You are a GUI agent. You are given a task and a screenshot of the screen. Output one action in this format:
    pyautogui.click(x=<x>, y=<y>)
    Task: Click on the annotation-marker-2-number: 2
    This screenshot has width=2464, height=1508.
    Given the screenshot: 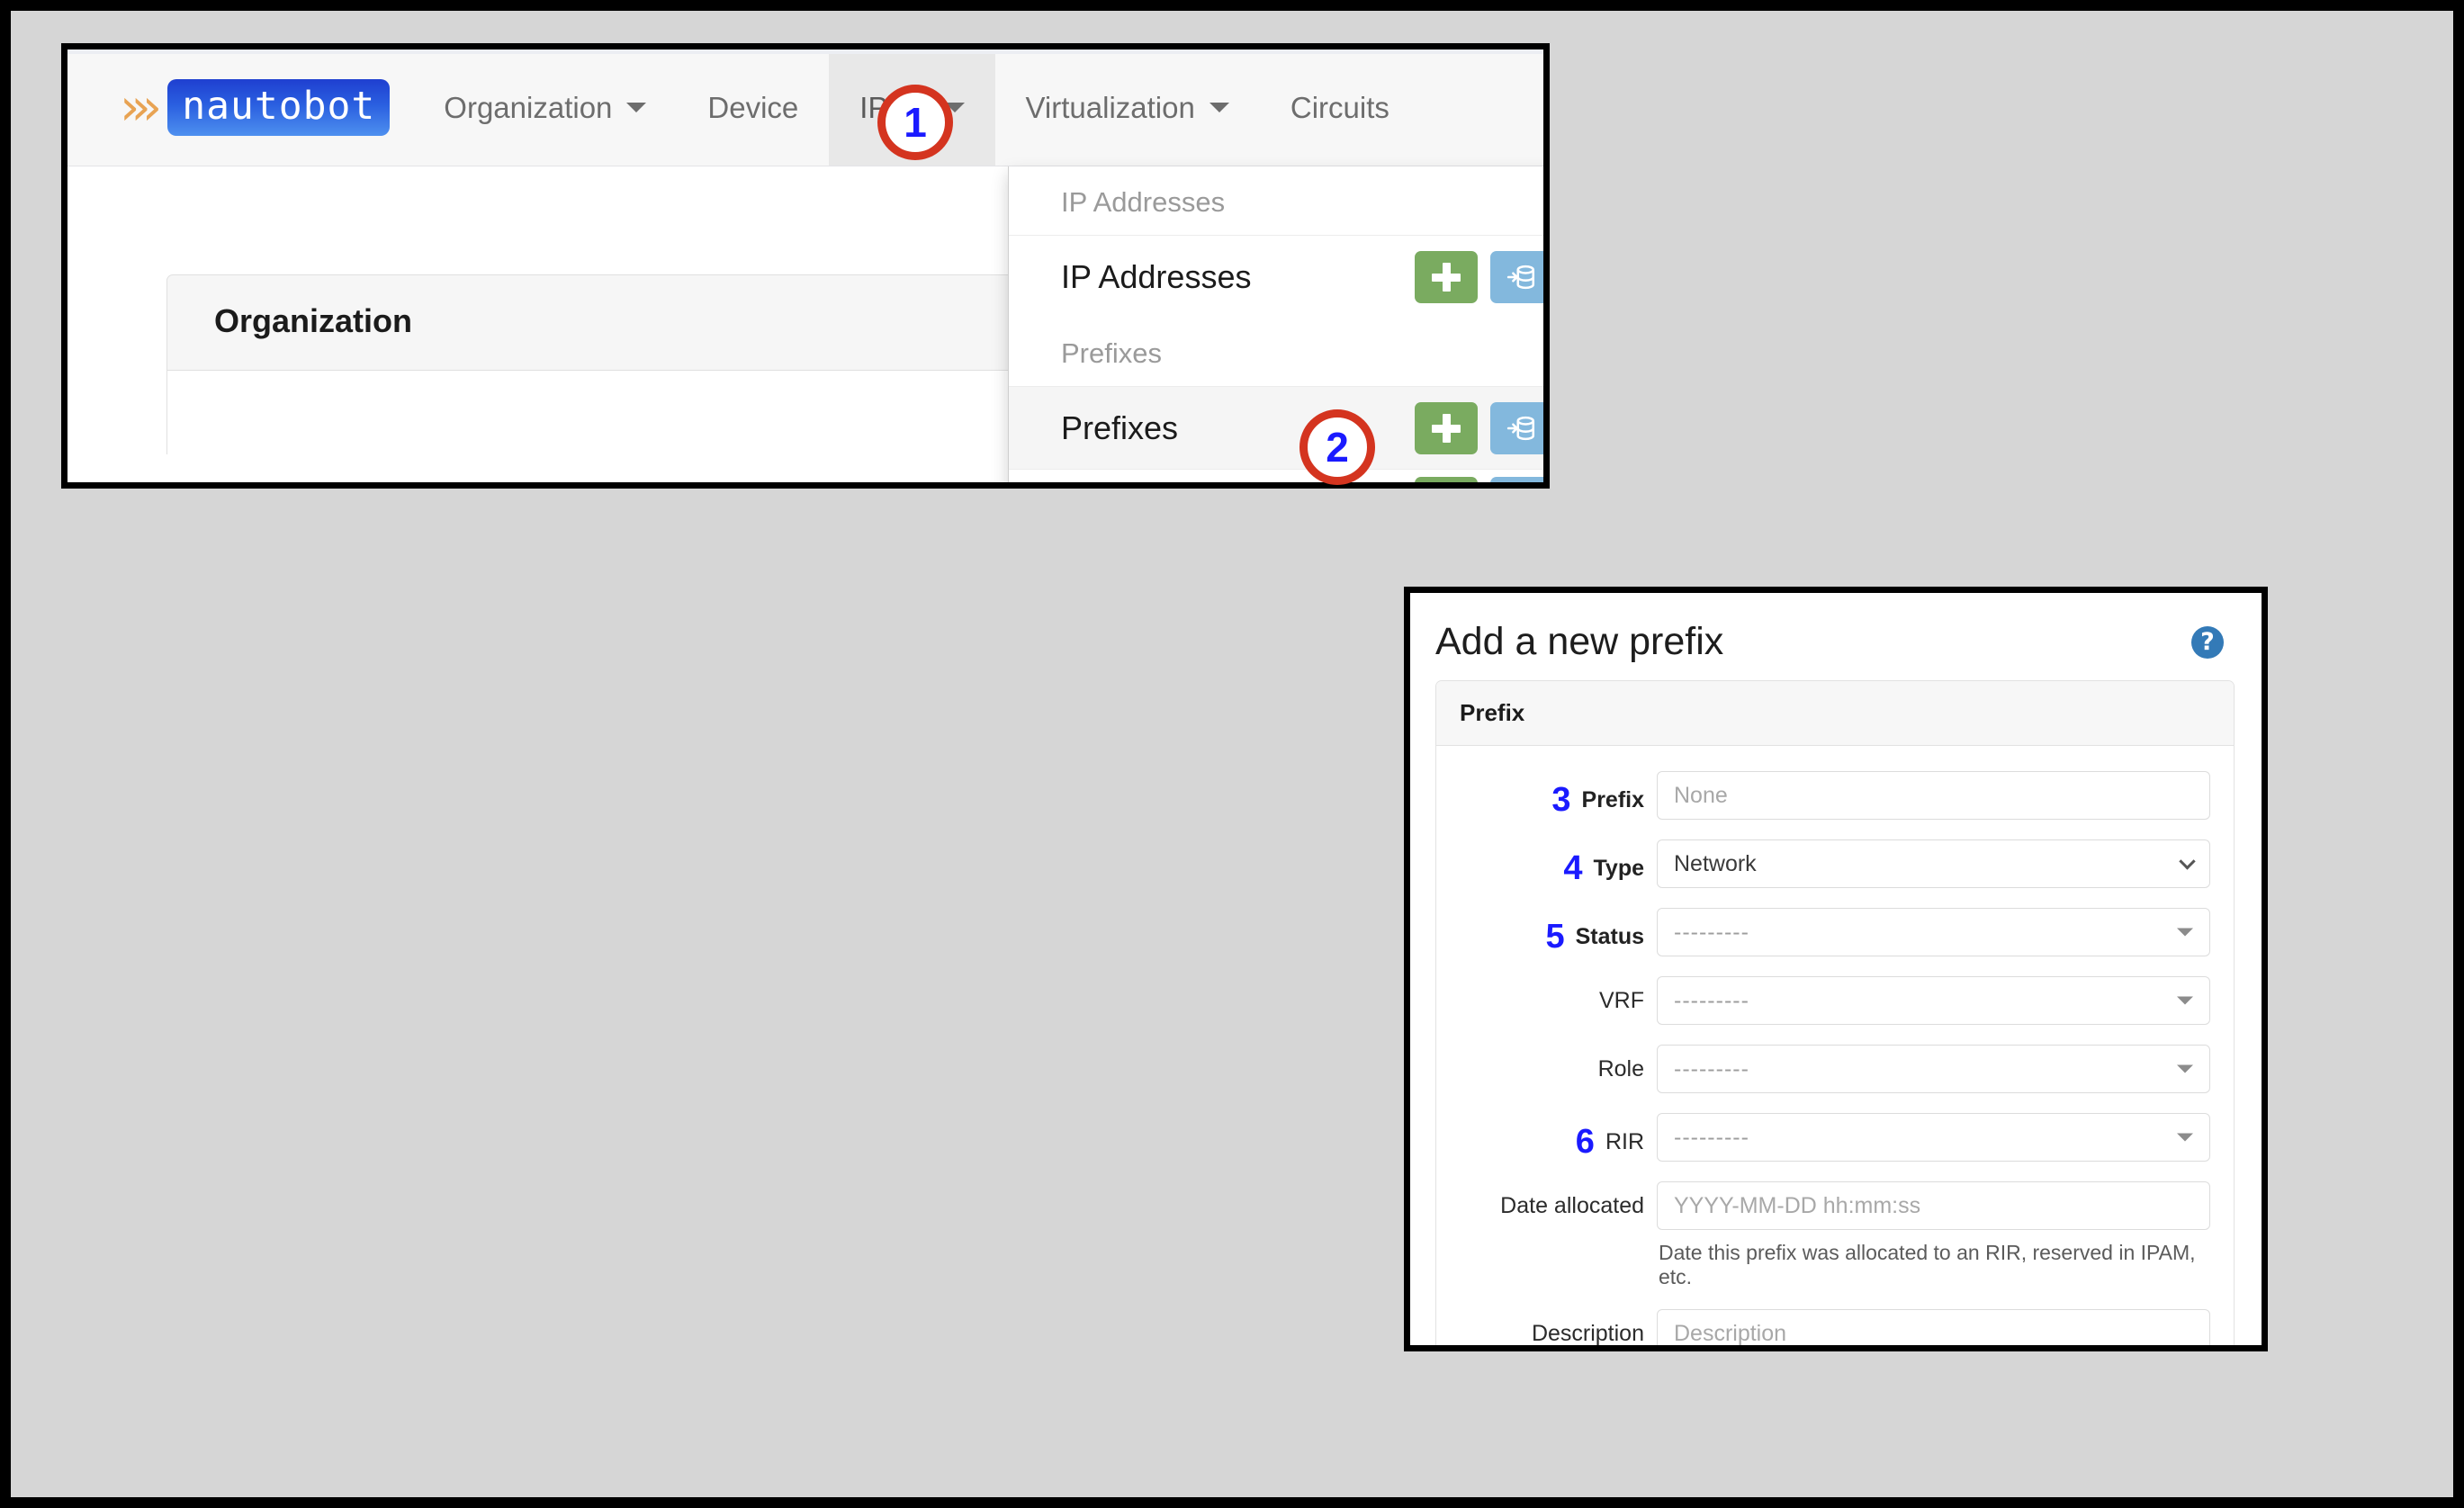 What is the action you would take?
    pyautogui.click(x=1337, y=448)
    